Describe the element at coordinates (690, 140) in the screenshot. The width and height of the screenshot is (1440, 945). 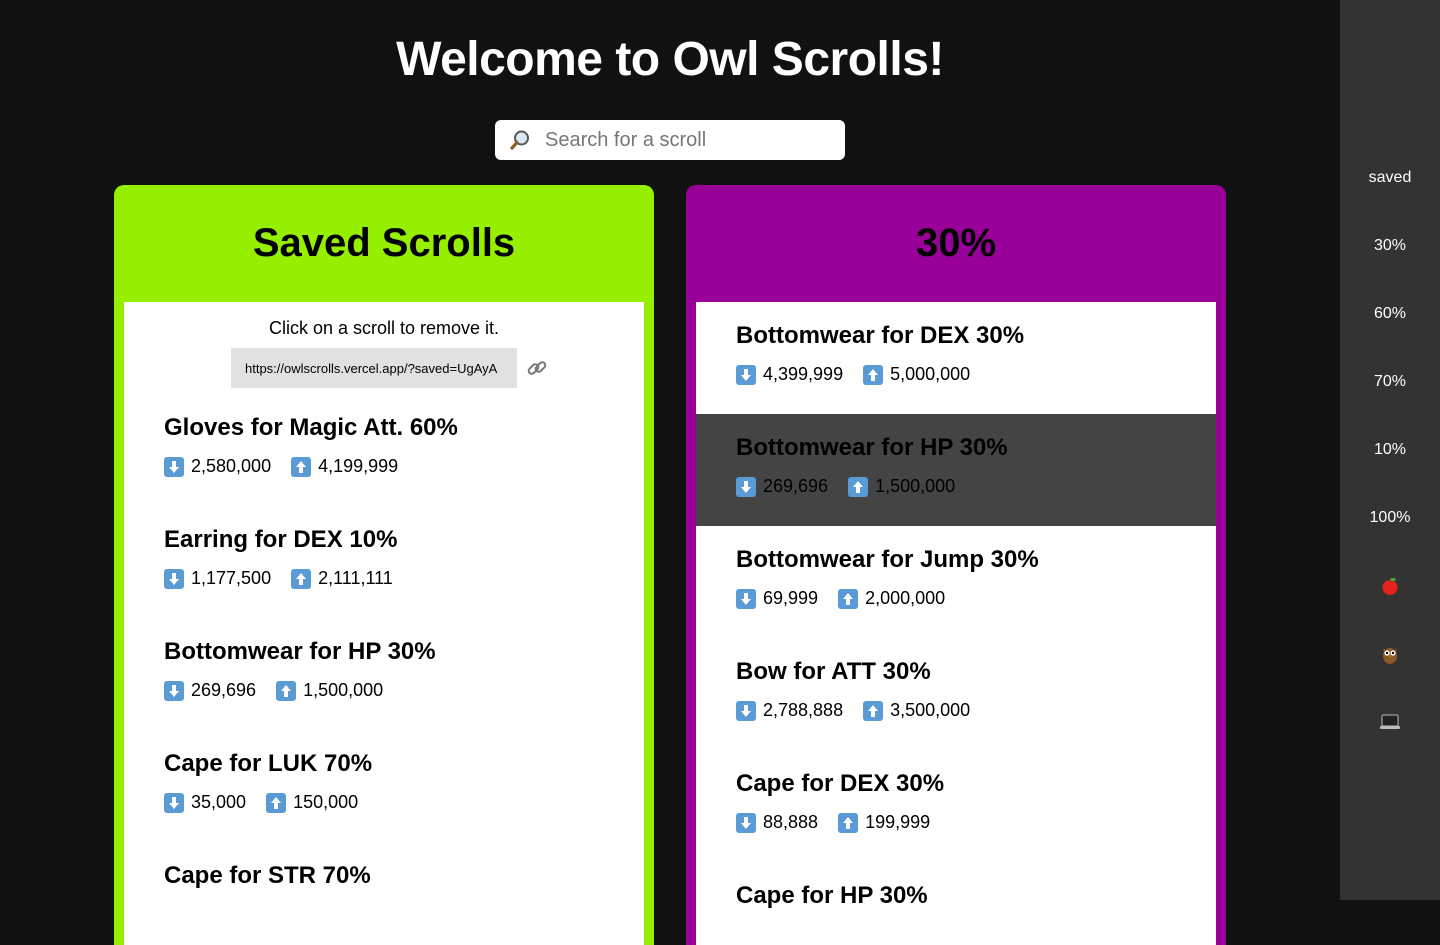
I see `search-input` at that location.